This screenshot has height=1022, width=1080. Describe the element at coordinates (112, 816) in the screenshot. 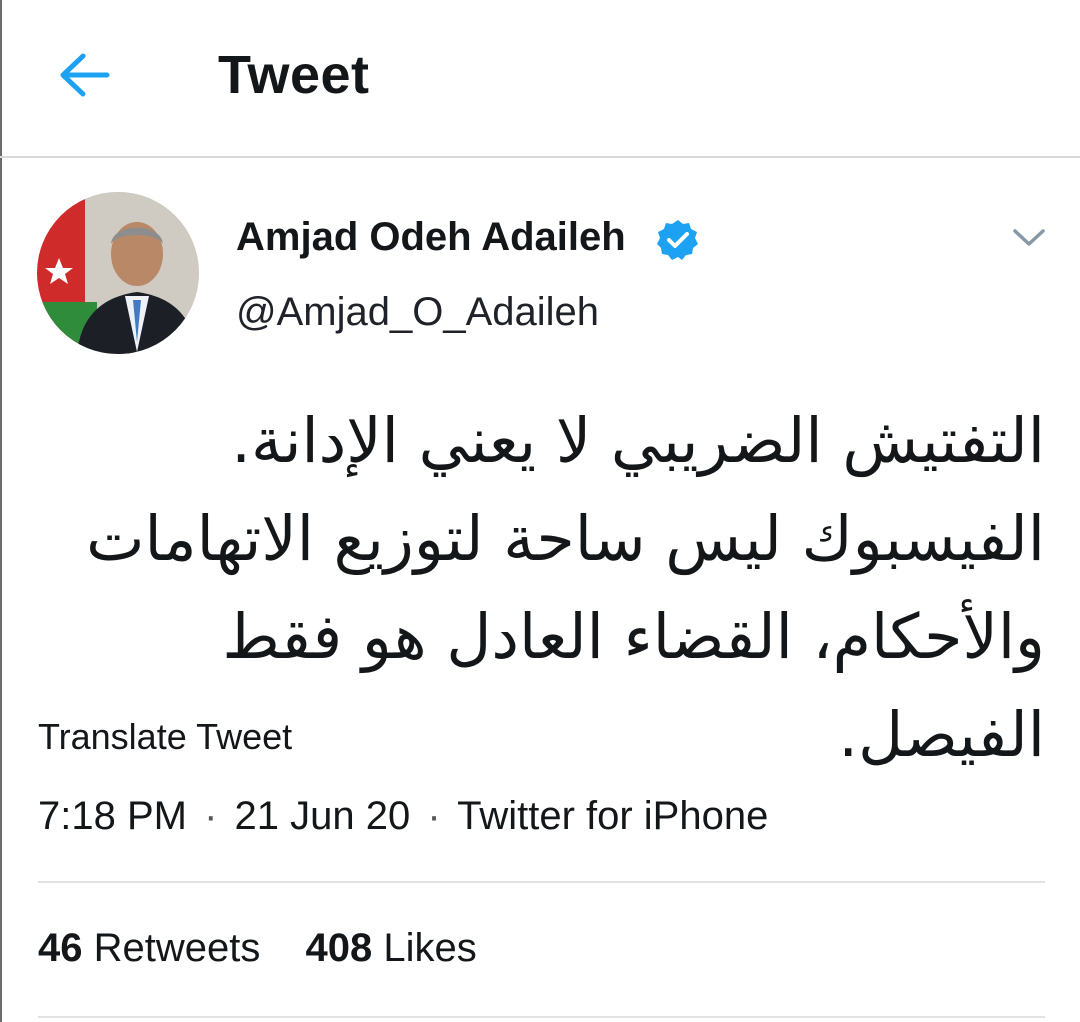

I see `tweet-time: 7:18 PM` at that location.